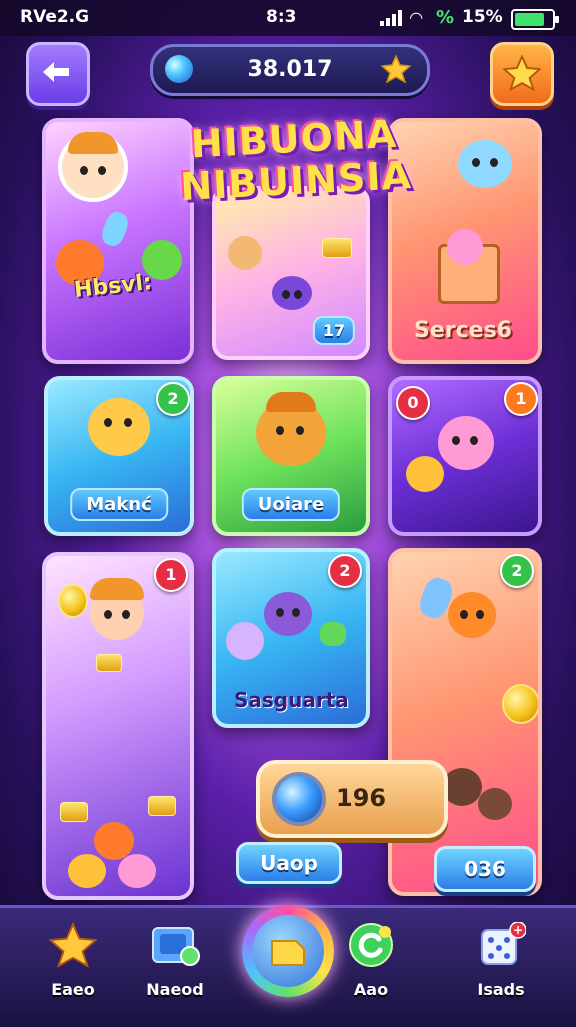 The width and height of the screenshot is (576, 1027). Describe the element at coordinates (485, 869) in the screenshot. I see `counter-button: 036` at that location.